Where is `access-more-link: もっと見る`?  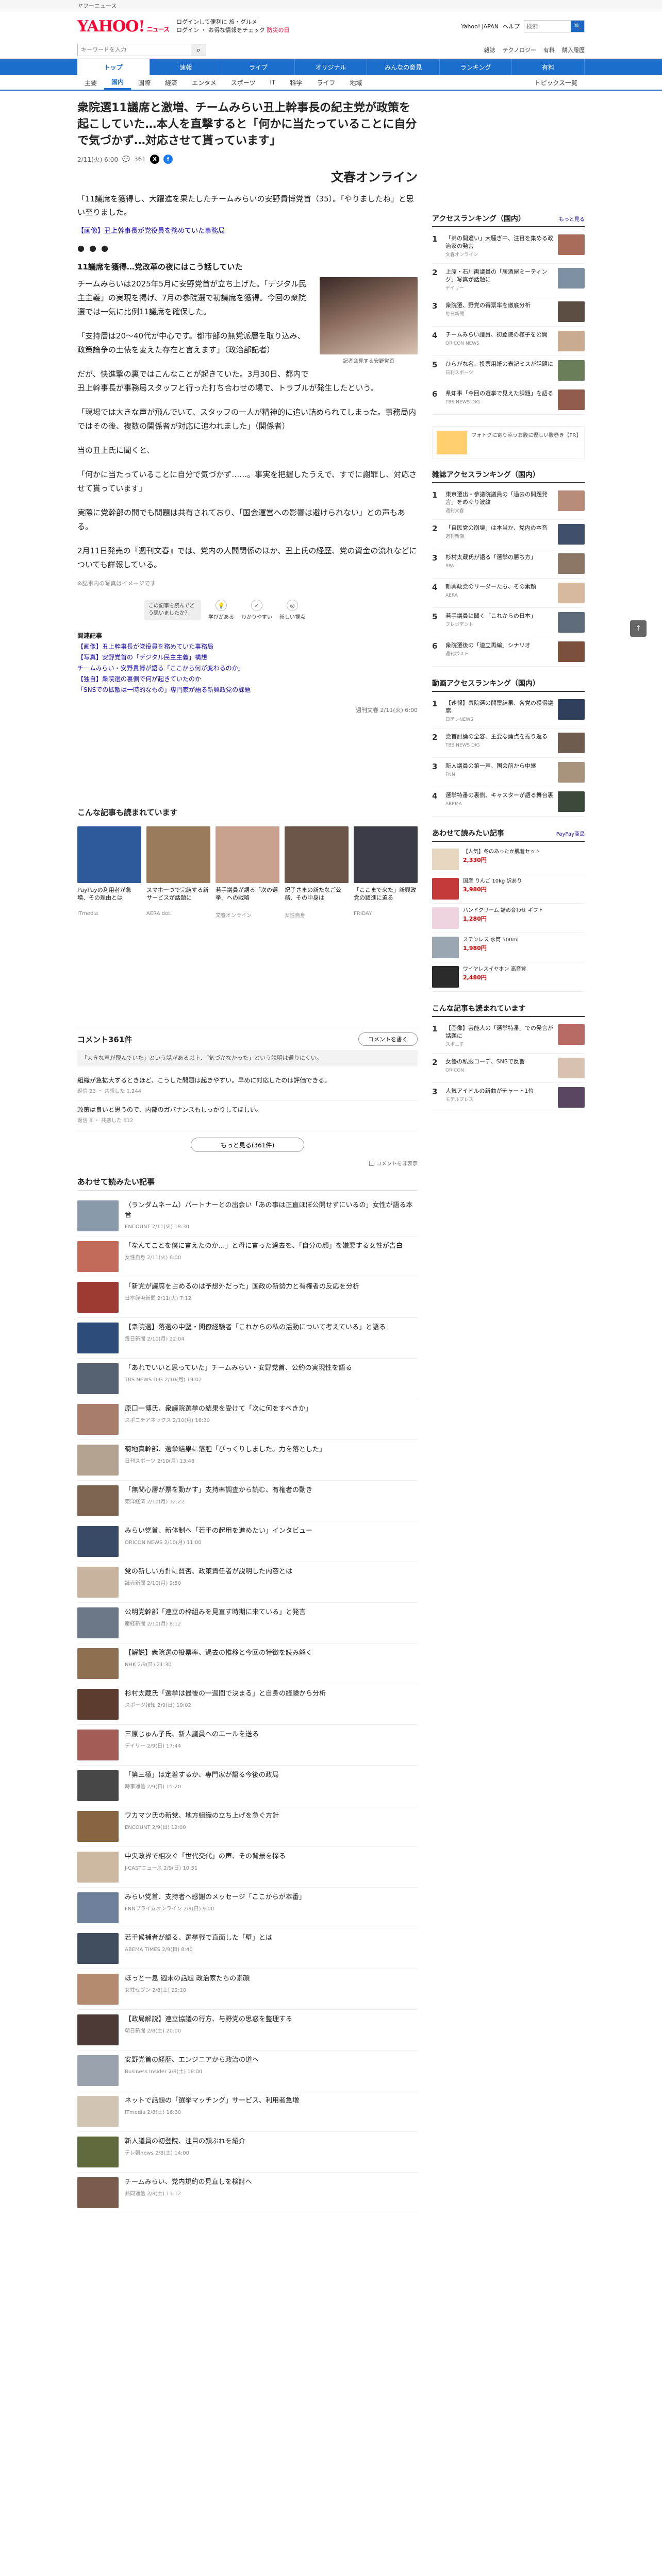
access-more-link: もっと見る is located at coordinates (572, 219).